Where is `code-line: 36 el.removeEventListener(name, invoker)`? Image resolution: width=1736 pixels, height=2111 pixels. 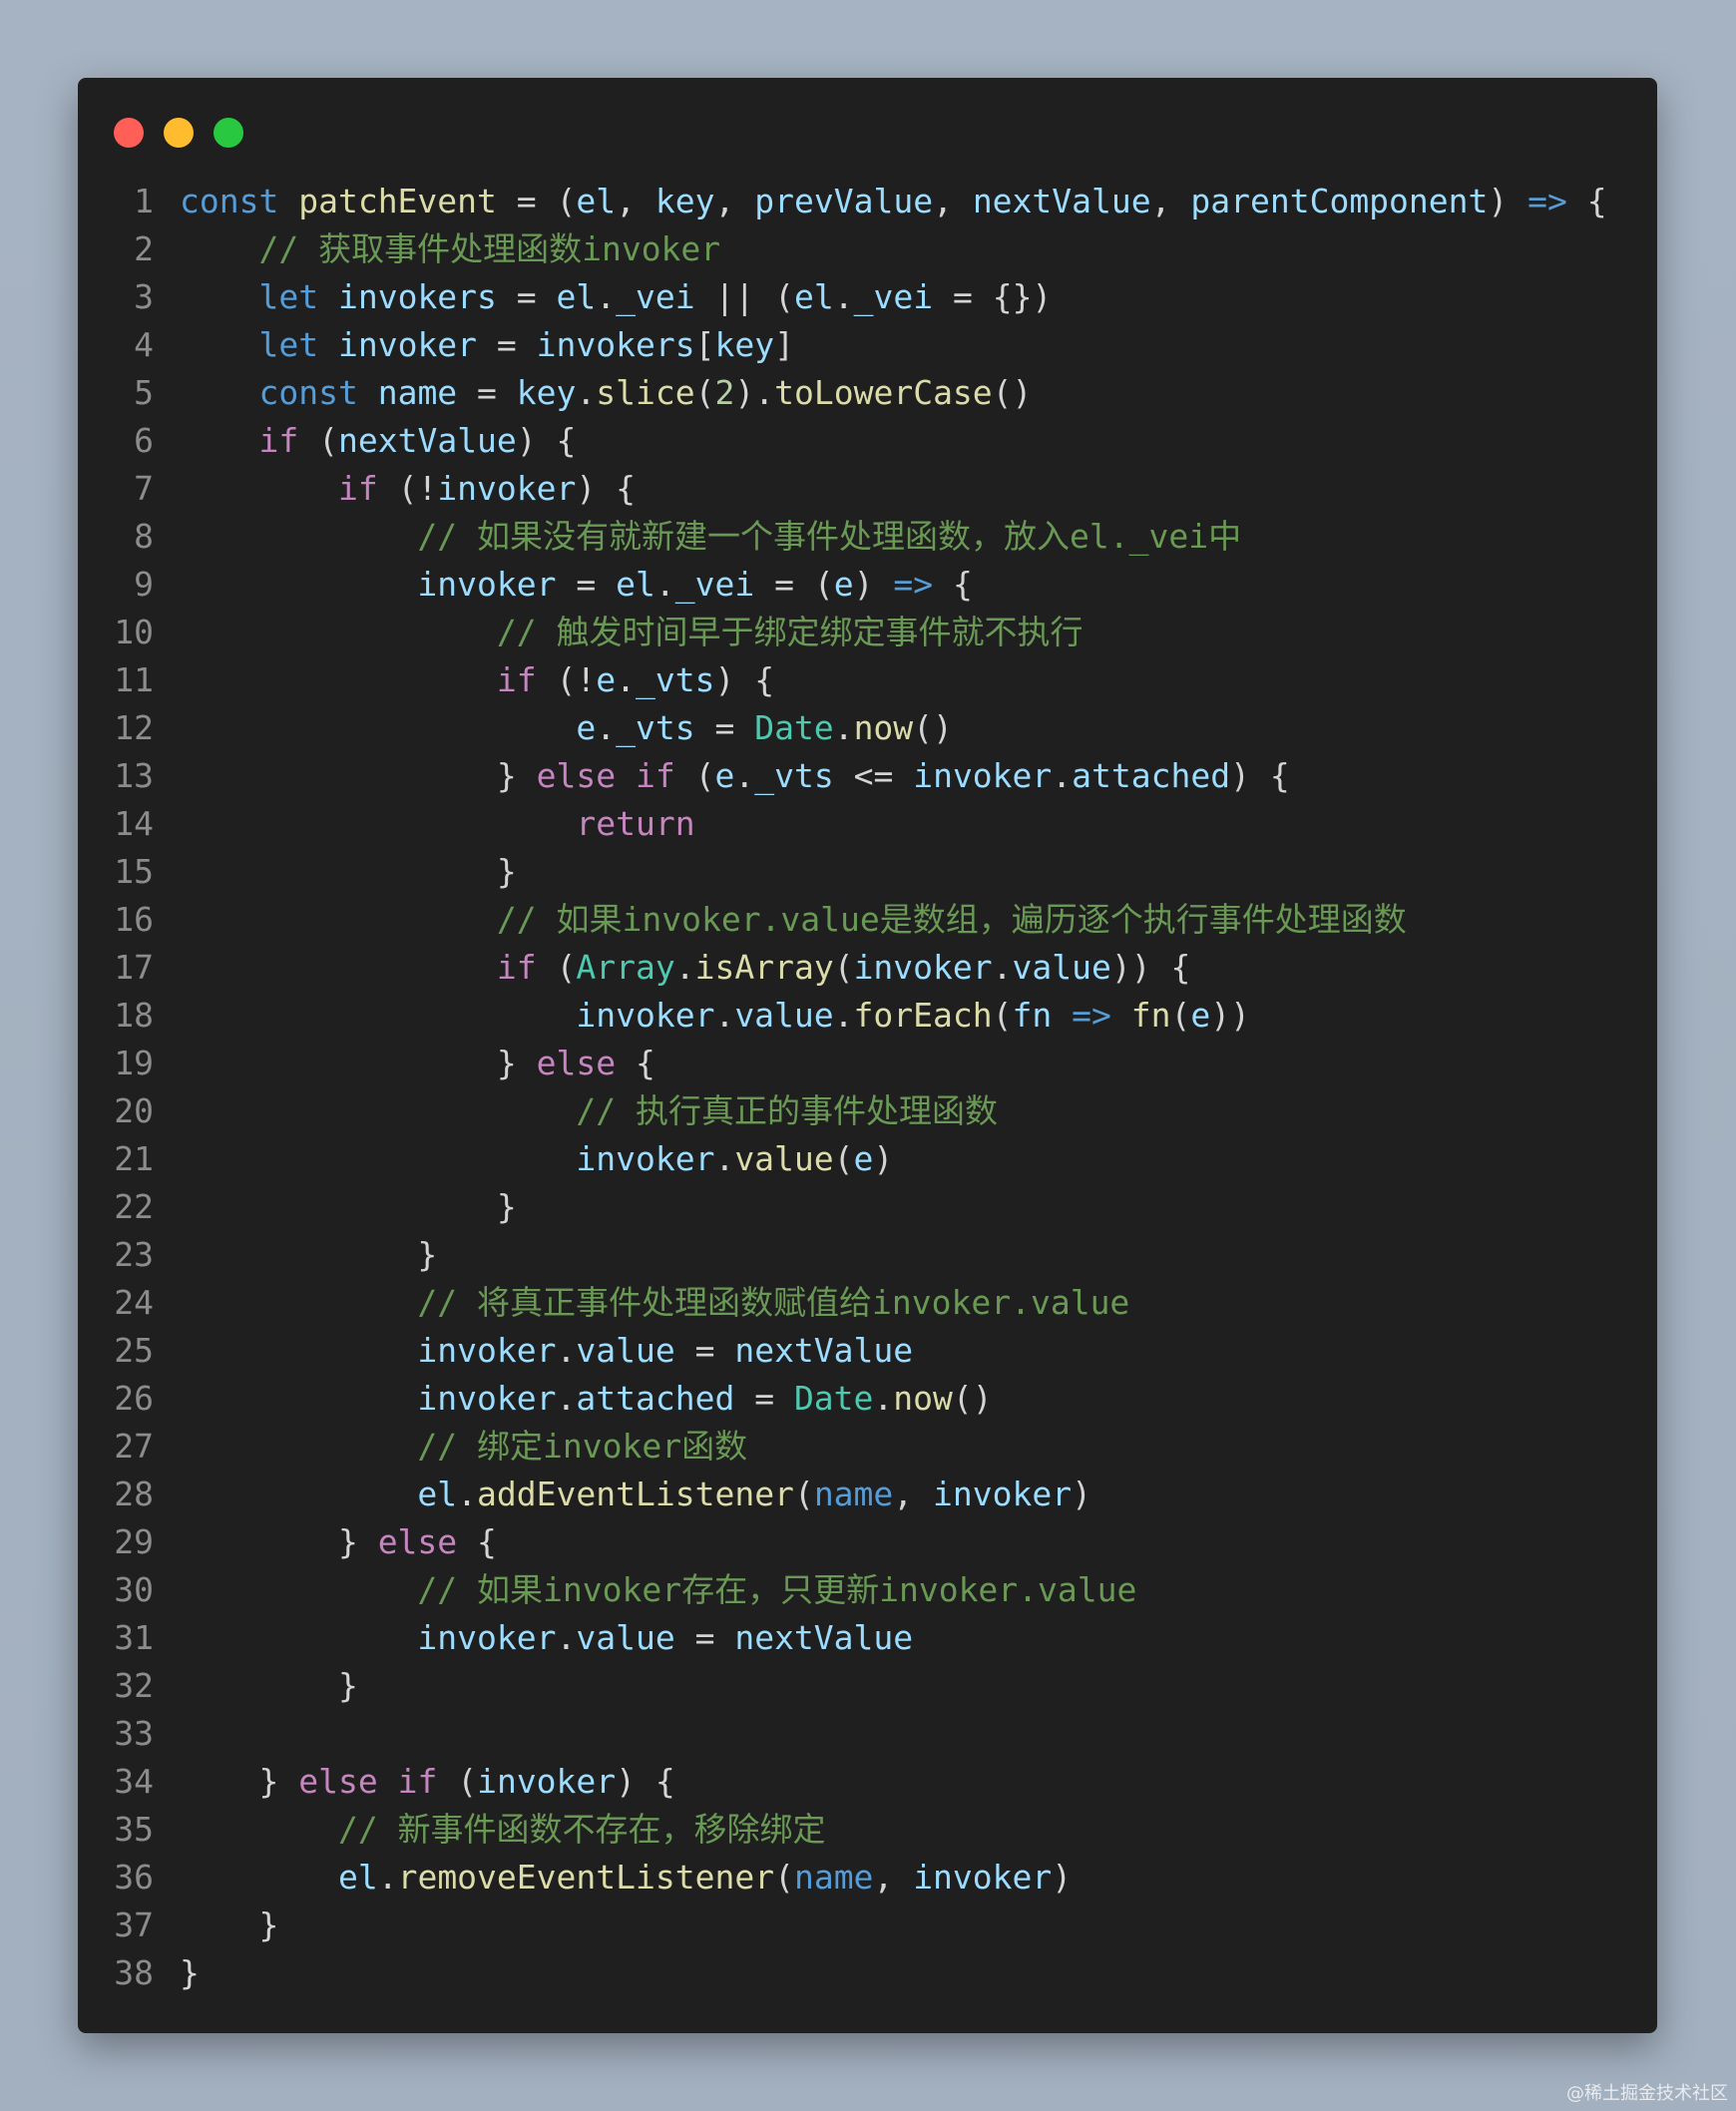 code-line: 36 el.removeEventListener(name, invoker) is located at coordinates (867, 1878).